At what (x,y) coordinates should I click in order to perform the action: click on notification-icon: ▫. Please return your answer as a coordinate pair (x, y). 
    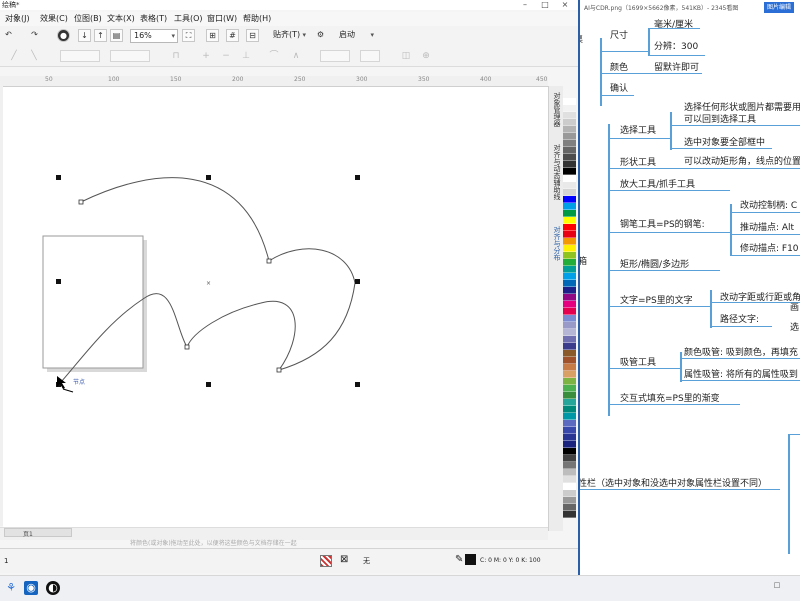
    Looking at the image, I should click on (777, 585).